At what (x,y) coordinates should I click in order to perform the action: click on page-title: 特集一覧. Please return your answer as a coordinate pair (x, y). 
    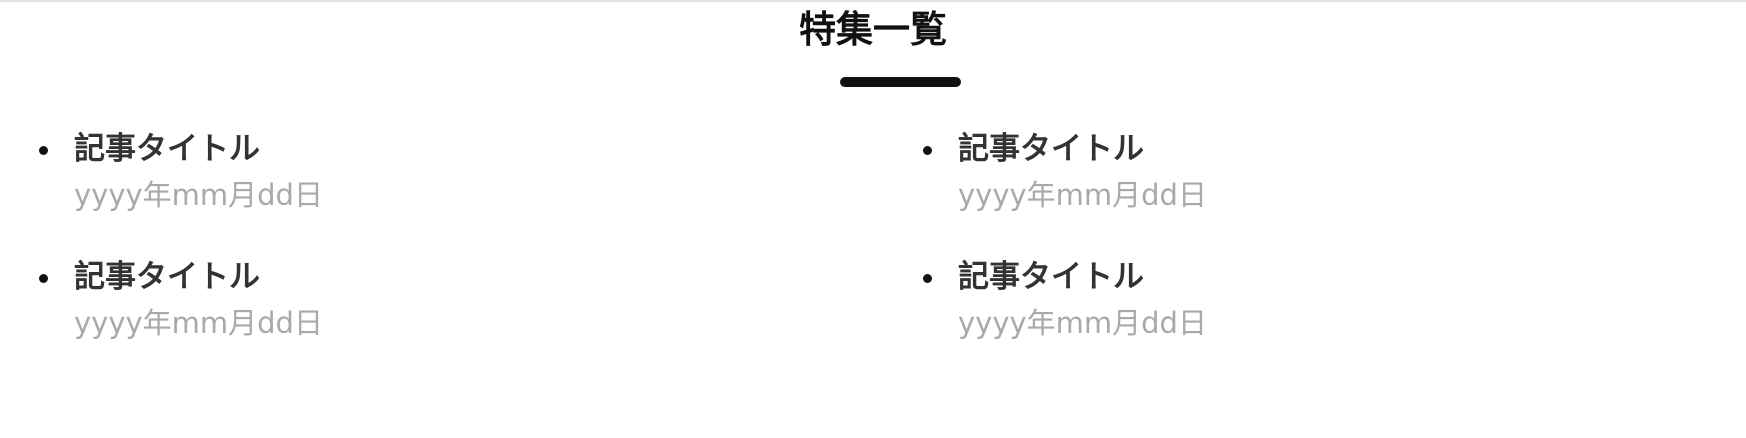
    Looking at the image, I should click on (873, 29).